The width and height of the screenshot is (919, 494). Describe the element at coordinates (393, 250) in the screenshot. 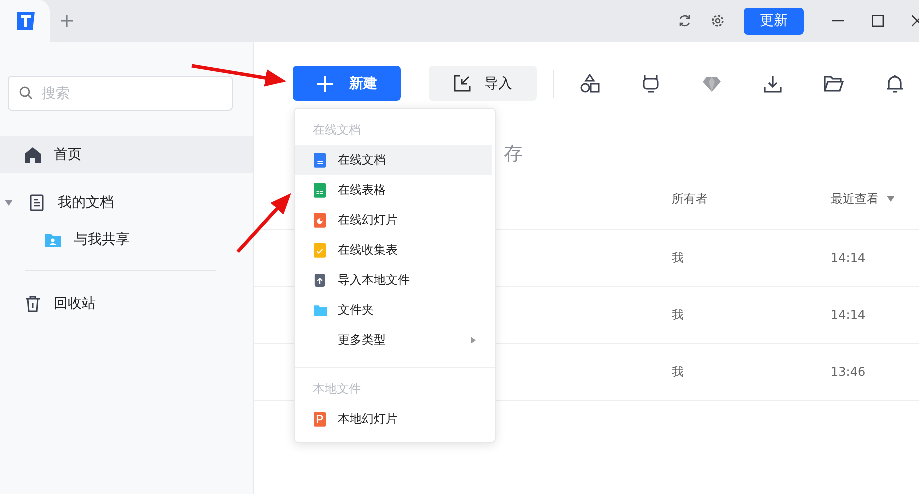

I see `menu-item: 在线收集表` at that location.